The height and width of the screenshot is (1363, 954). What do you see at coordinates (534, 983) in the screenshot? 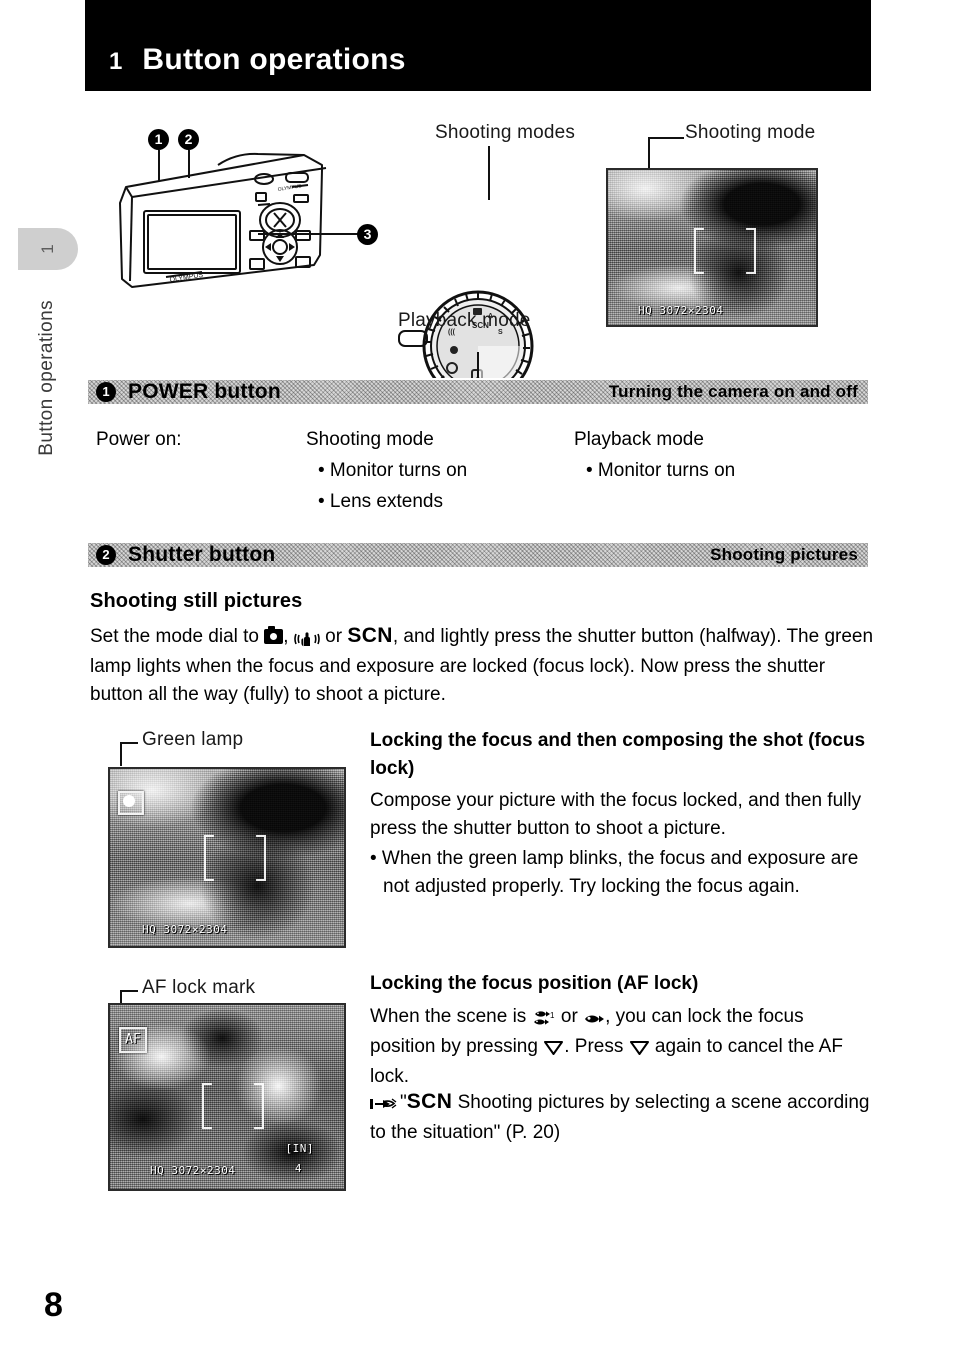
I see `heading-af-lock: Locking the focus position (AF lock)` at bounding box center [534, 983].